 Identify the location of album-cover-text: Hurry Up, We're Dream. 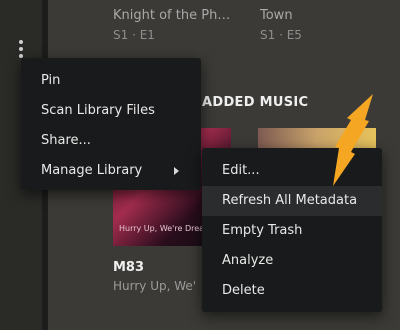
(165, 228).